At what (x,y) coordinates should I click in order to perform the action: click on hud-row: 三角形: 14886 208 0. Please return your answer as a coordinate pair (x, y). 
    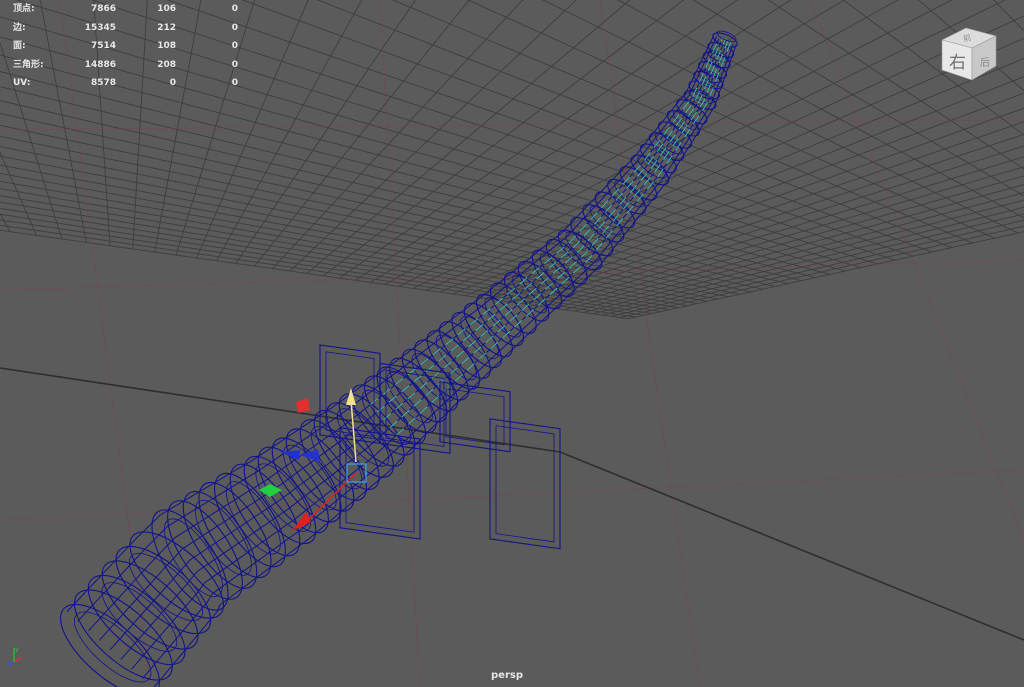
    Looking at the image, I should click on (125, 65).